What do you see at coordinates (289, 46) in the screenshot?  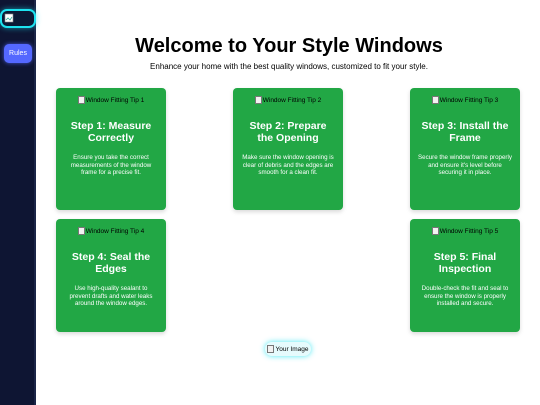 I see `page-title: Welcome to Your Style Windows` at bounding box center [289, 46].